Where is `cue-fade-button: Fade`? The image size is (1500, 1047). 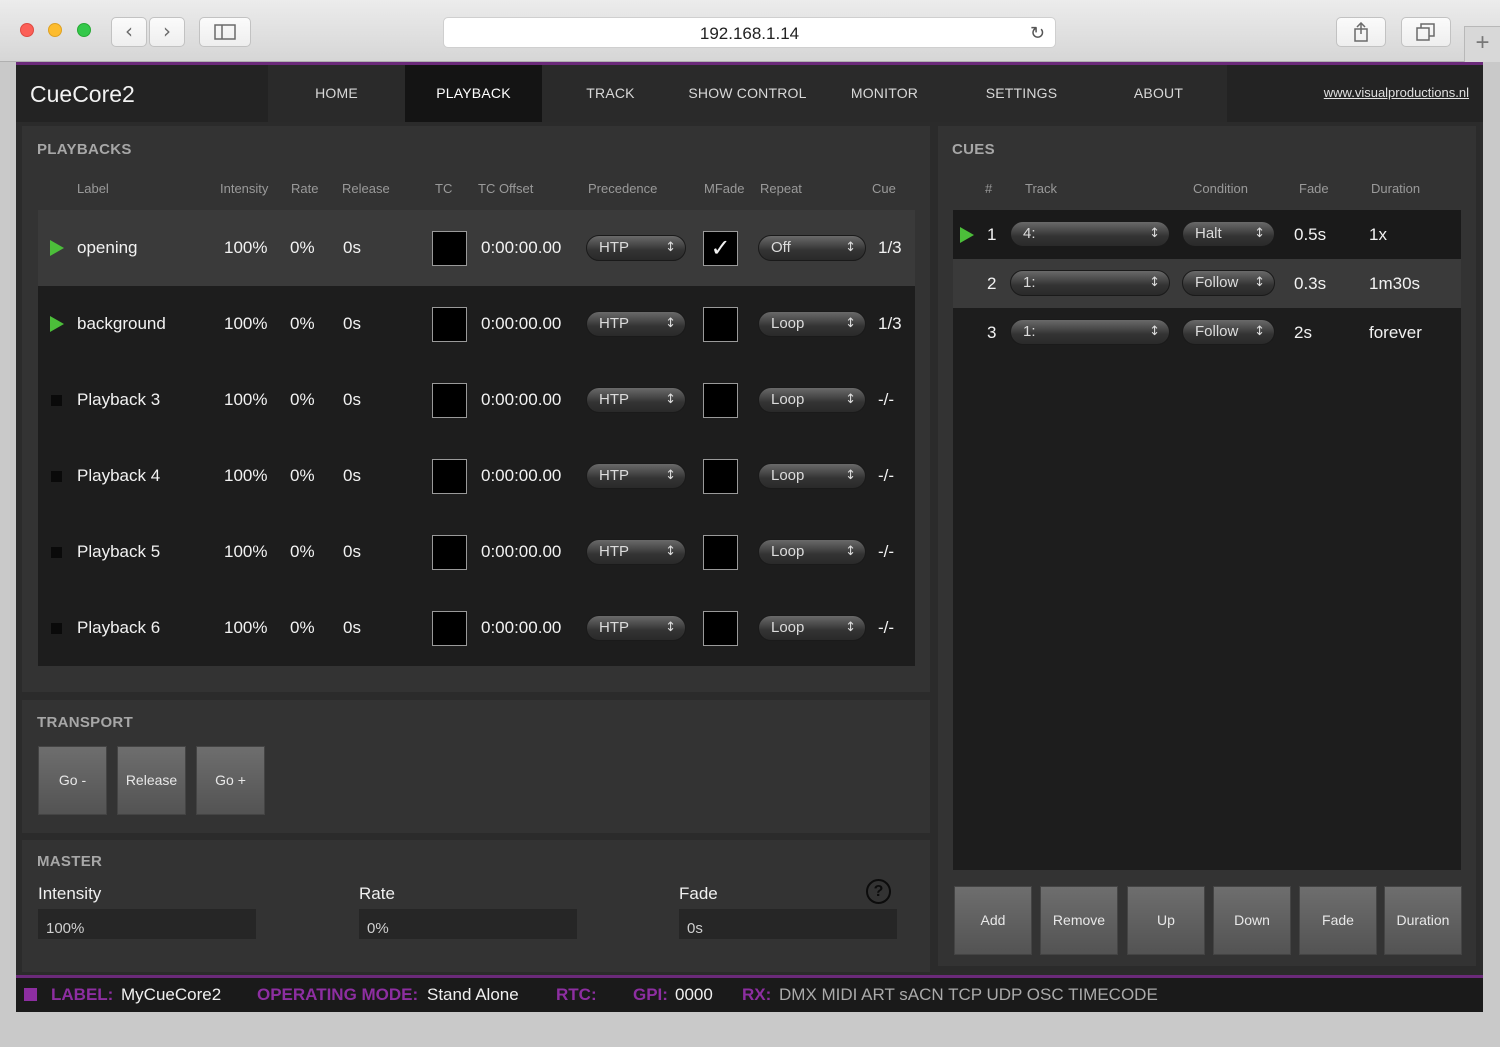 cue-fade-button: Fade is located at coordinates (1338, 920).